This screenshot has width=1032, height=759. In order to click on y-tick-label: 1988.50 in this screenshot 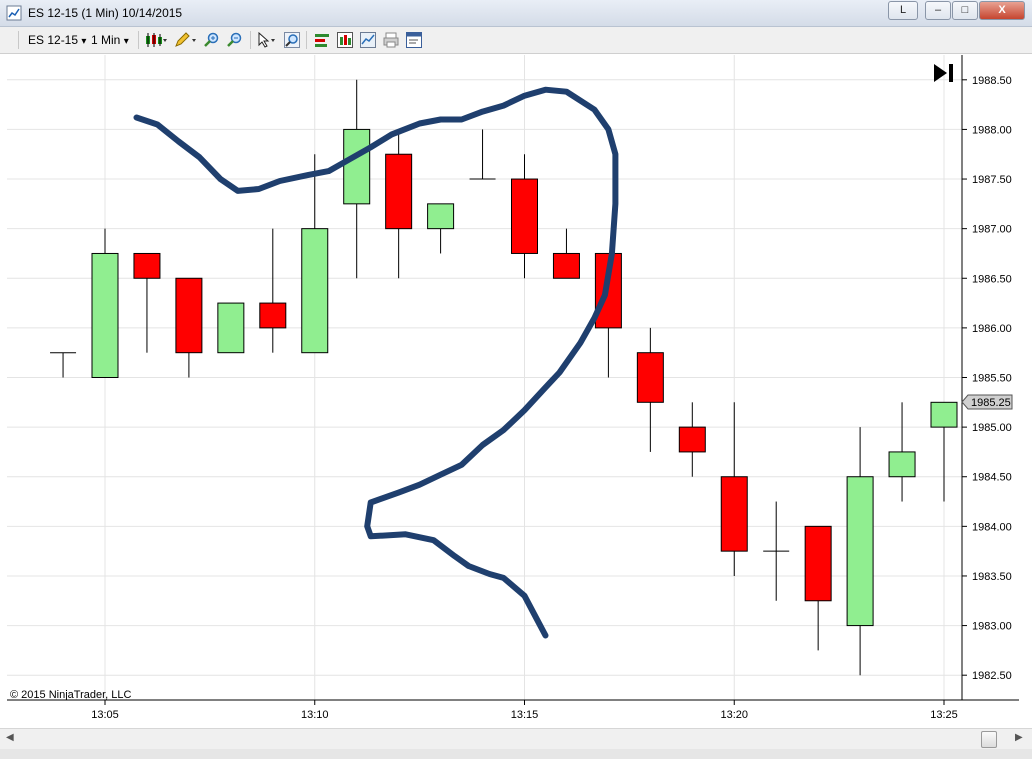, I will do `click(992, 81)`.